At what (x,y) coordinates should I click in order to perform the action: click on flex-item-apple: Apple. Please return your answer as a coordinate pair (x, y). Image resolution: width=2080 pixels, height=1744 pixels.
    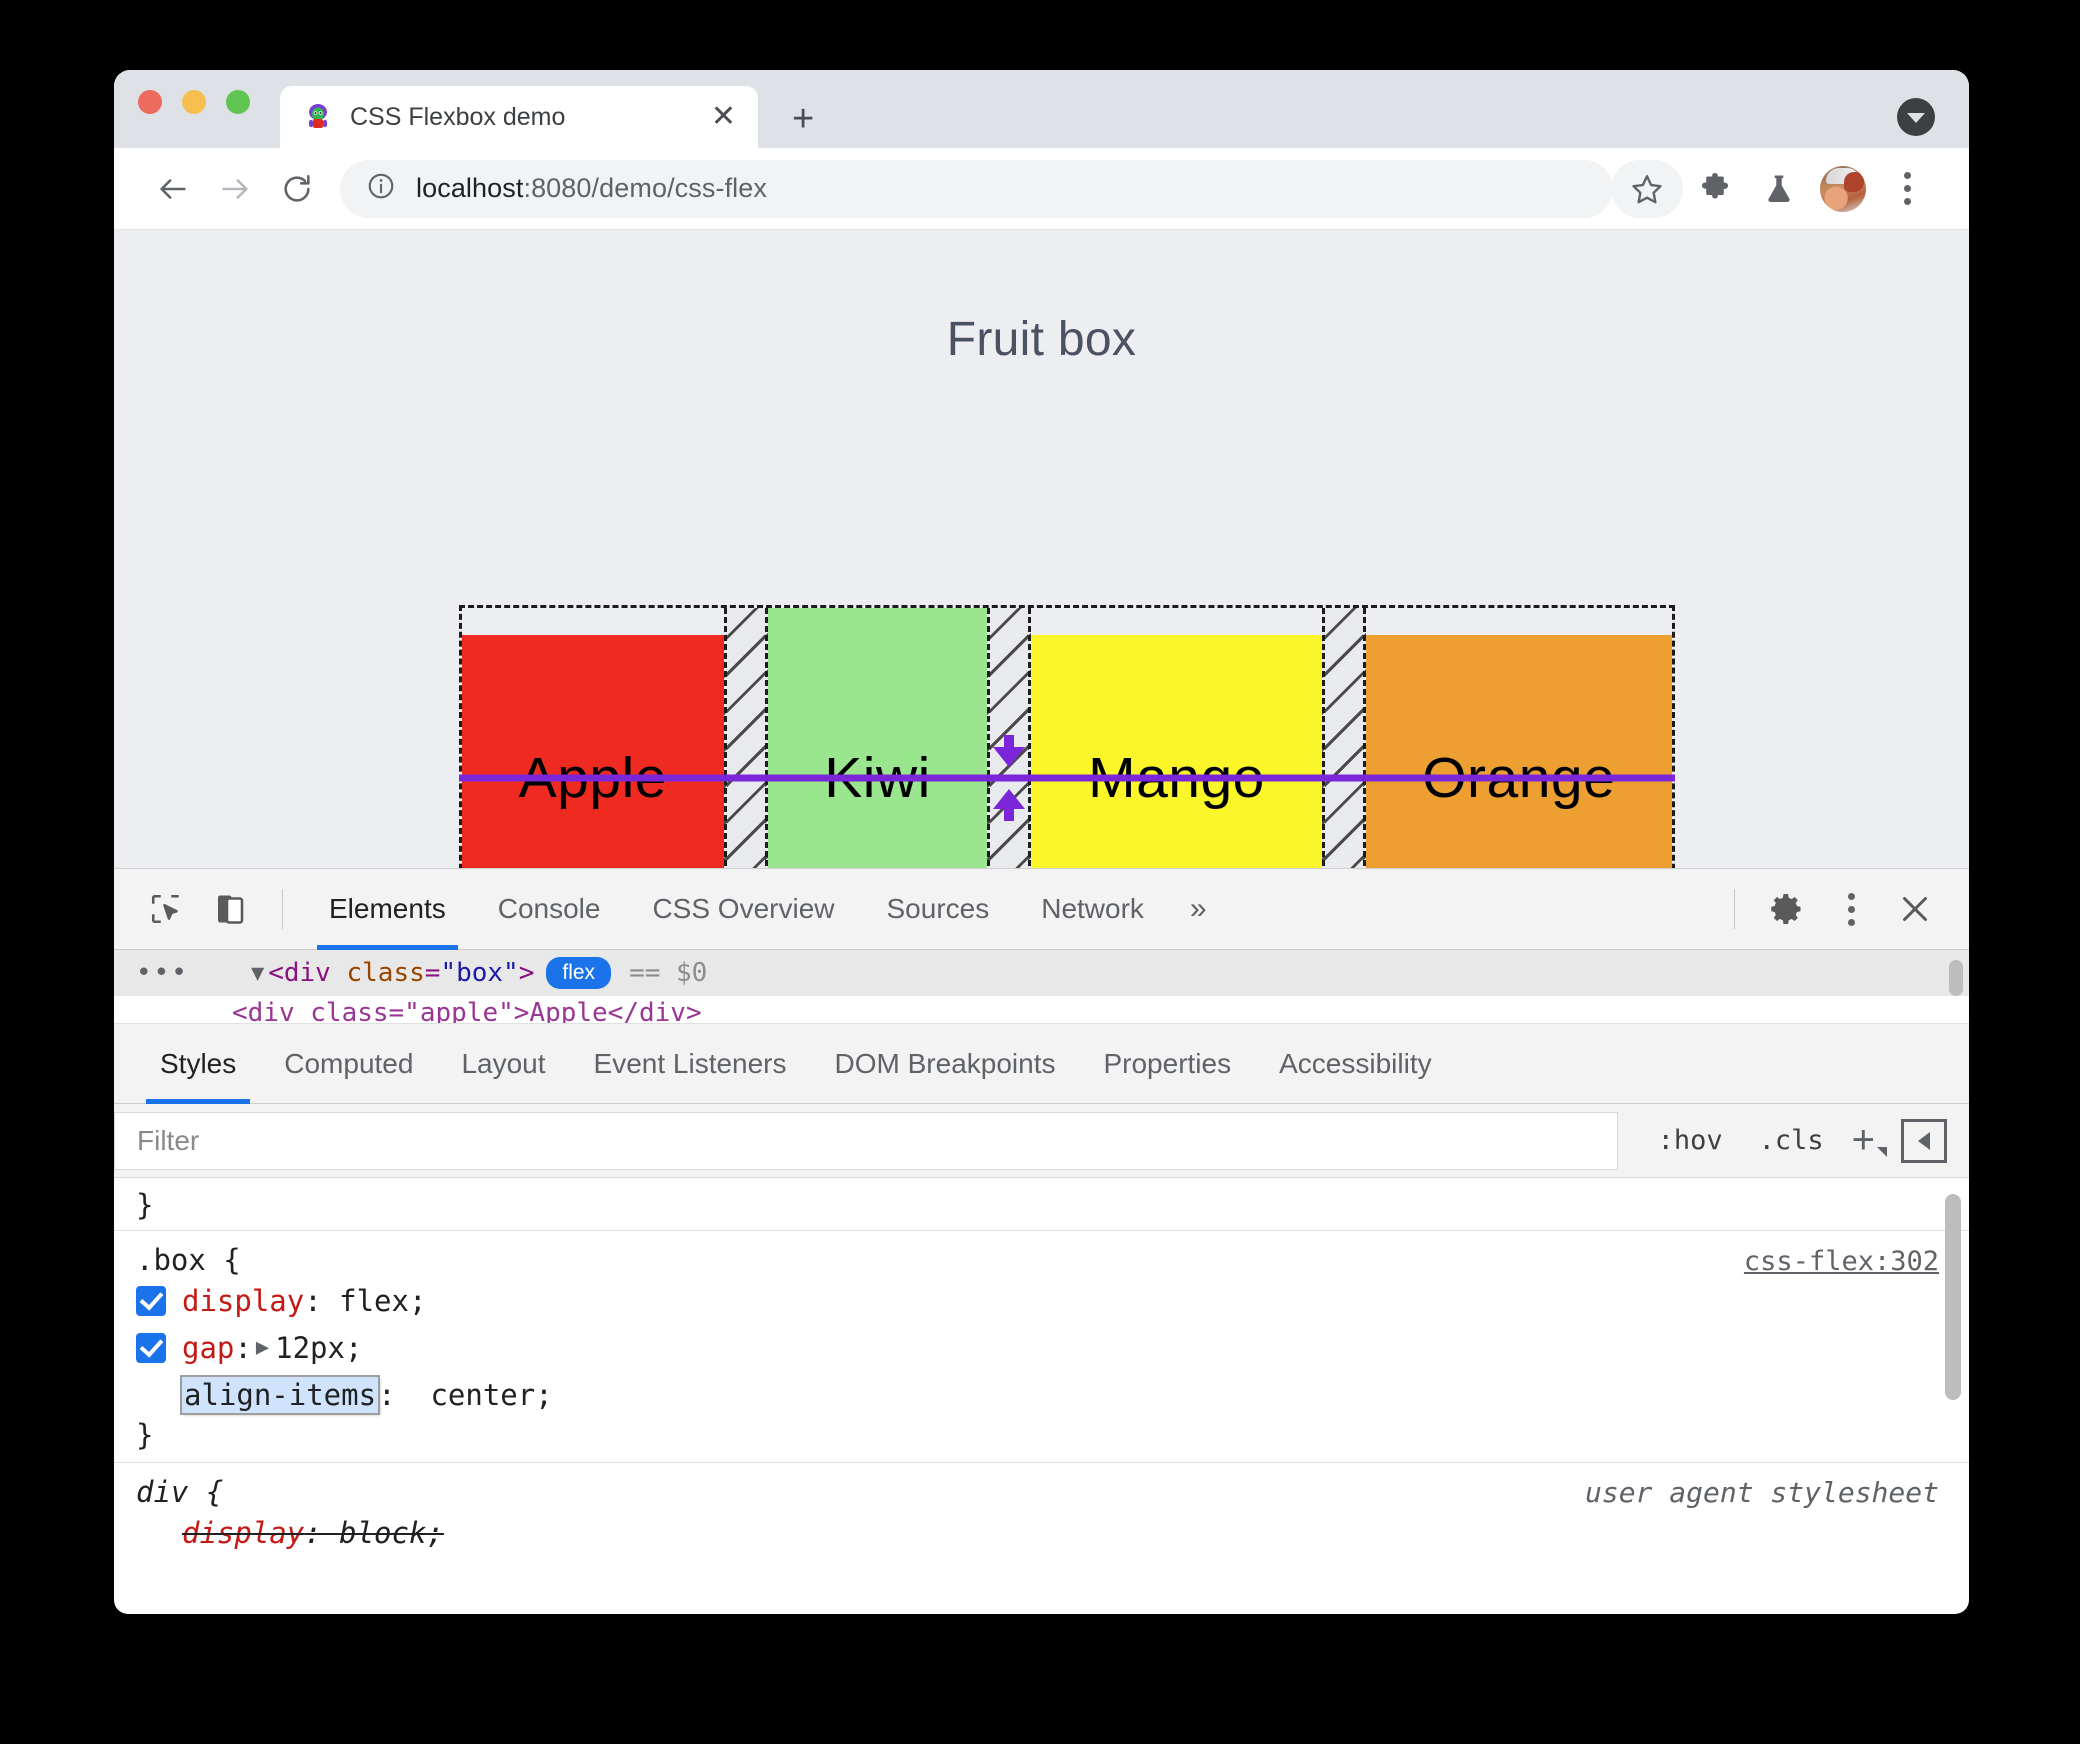
    Looking at the image, I should click on (593, 751).